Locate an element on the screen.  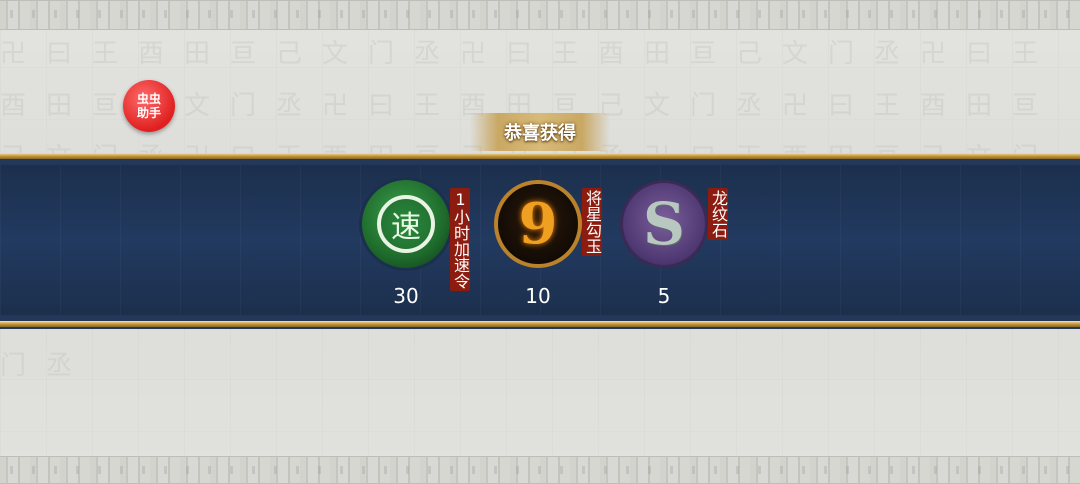
dialog-title: 恭喜获得 is located at coordinates (540, 133).